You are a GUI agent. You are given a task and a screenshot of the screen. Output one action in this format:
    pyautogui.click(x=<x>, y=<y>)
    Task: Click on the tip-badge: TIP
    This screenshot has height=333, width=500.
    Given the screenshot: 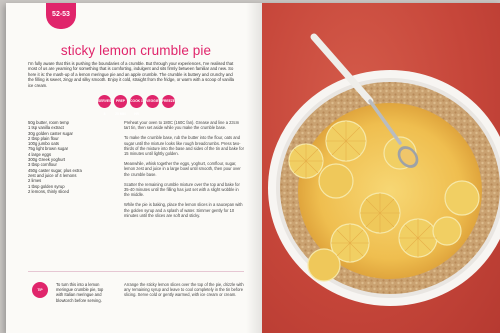 What is the action you would take?
    pyautogui.click(x=40, y=290)
    